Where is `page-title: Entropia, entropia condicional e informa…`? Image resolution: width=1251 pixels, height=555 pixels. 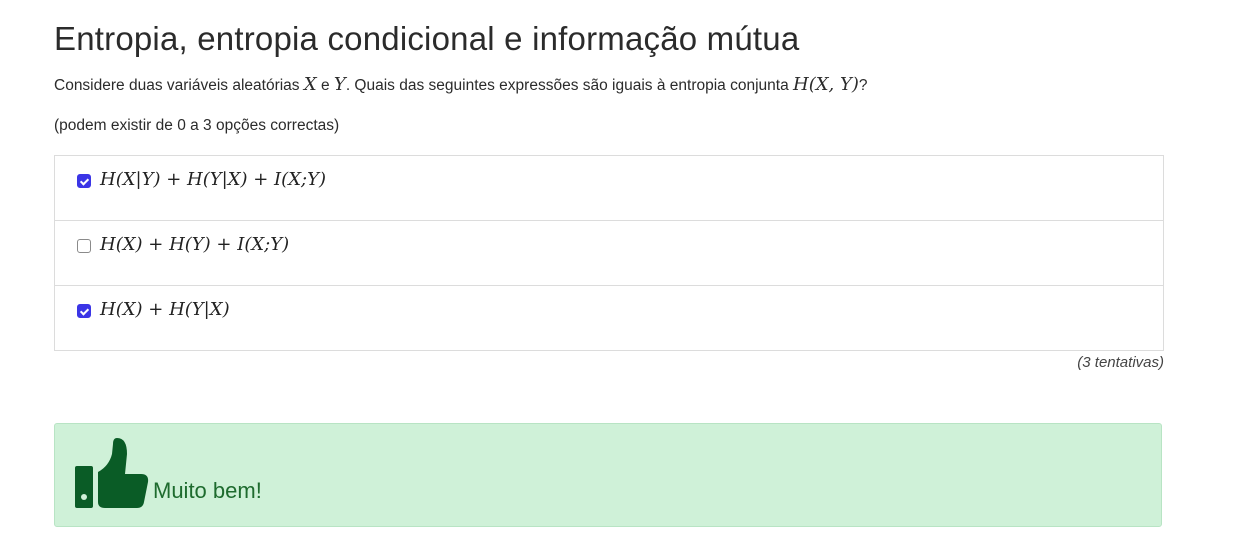
page-title: Entropia, entropia condicional e informa… is located at coordinates (427, 38).